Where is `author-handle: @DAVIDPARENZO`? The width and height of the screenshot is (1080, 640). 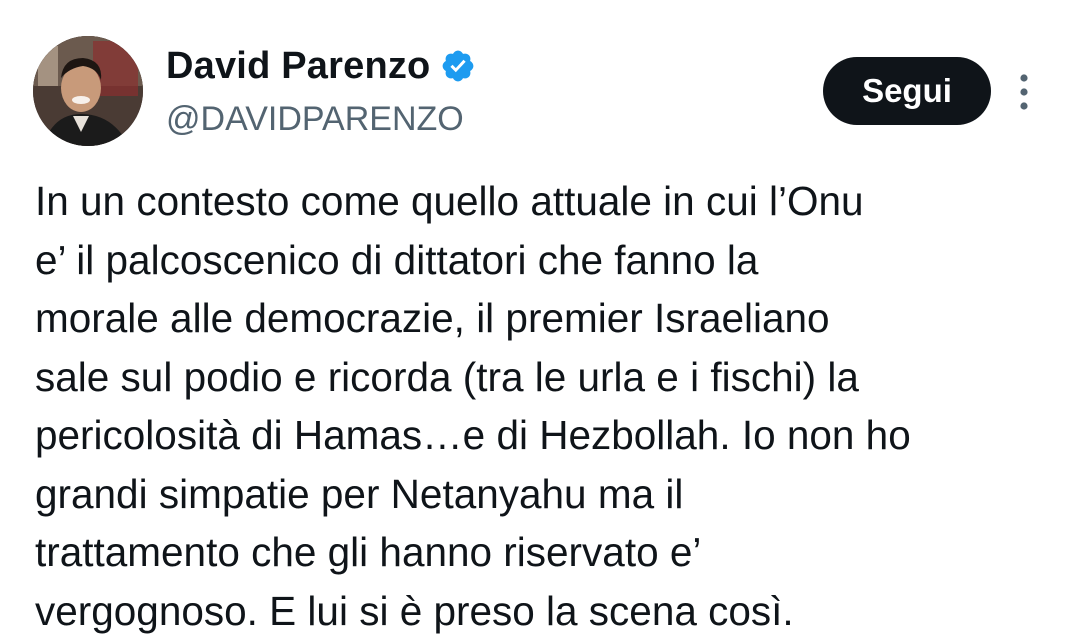
author-handle: @DAVIDPARENZO is located at coordinates (315, 119).